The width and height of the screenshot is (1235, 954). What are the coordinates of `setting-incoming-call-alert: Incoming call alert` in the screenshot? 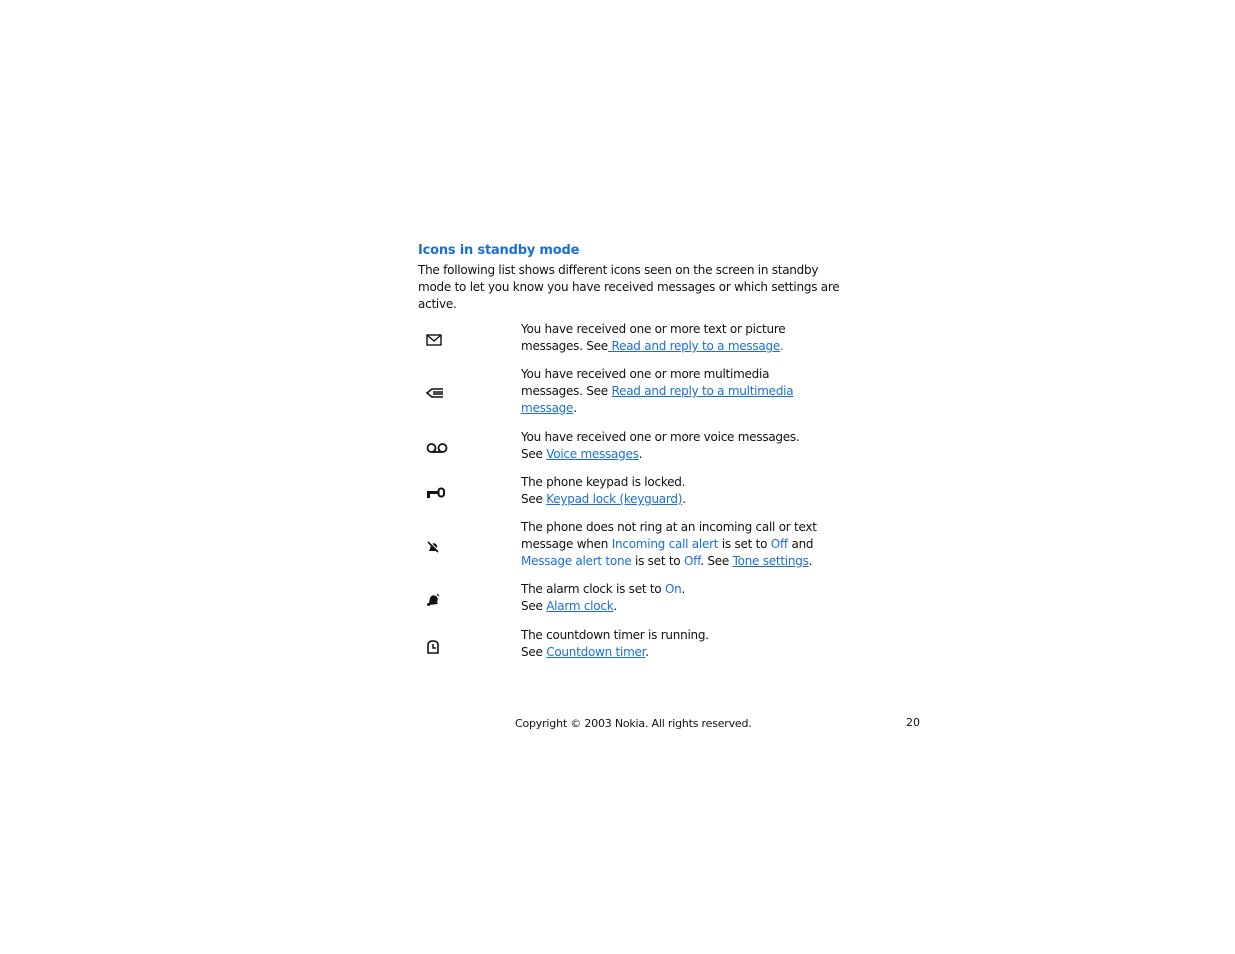 It's located at (665, 544).